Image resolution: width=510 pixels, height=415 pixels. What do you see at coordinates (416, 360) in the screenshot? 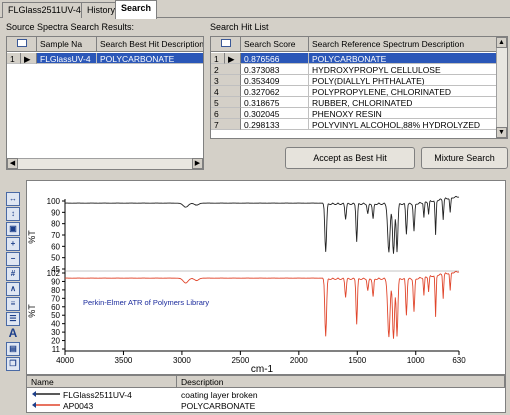
I see `x-tick-label: 1000` at bounding box center [416, 360].